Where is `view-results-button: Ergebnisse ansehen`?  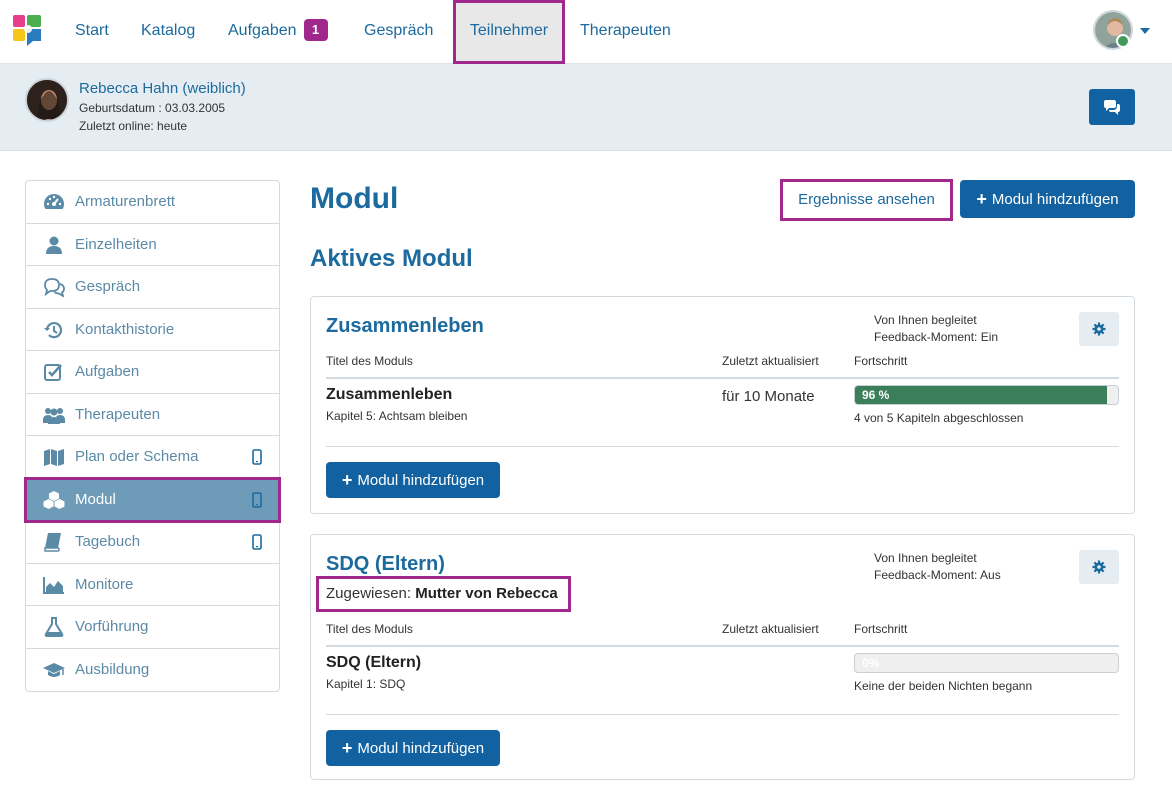 view-results-button: Ergebnisse ansehen is located at coordinates (866, 200).